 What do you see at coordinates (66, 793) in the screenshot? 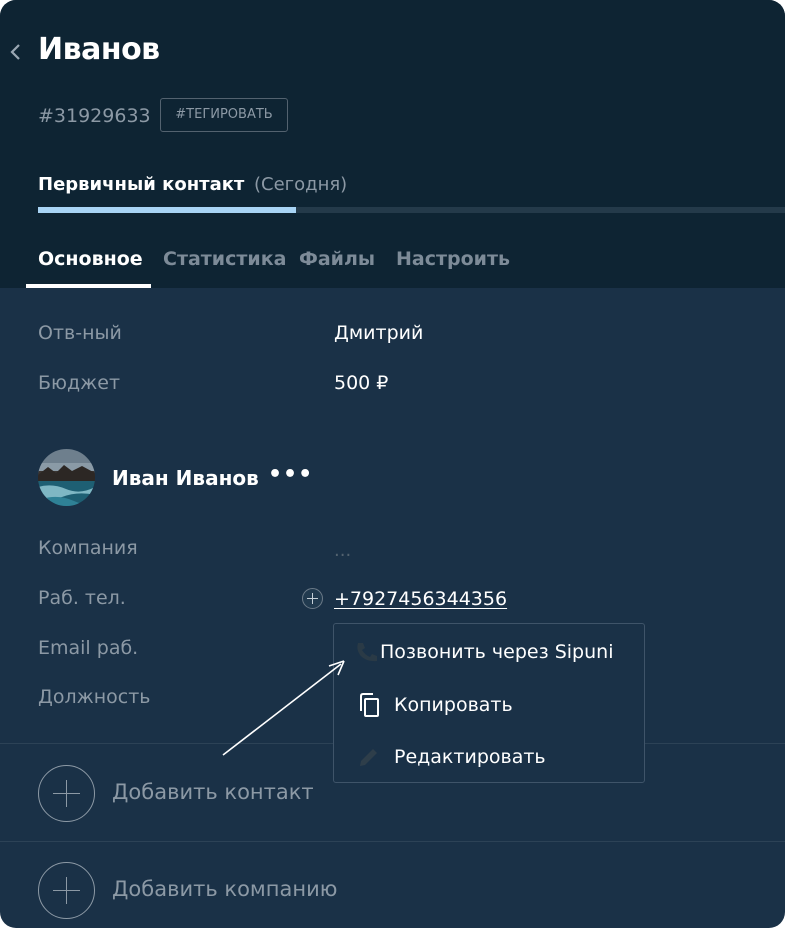
I see `add-contact-icon` at bounding box center [66, 793].